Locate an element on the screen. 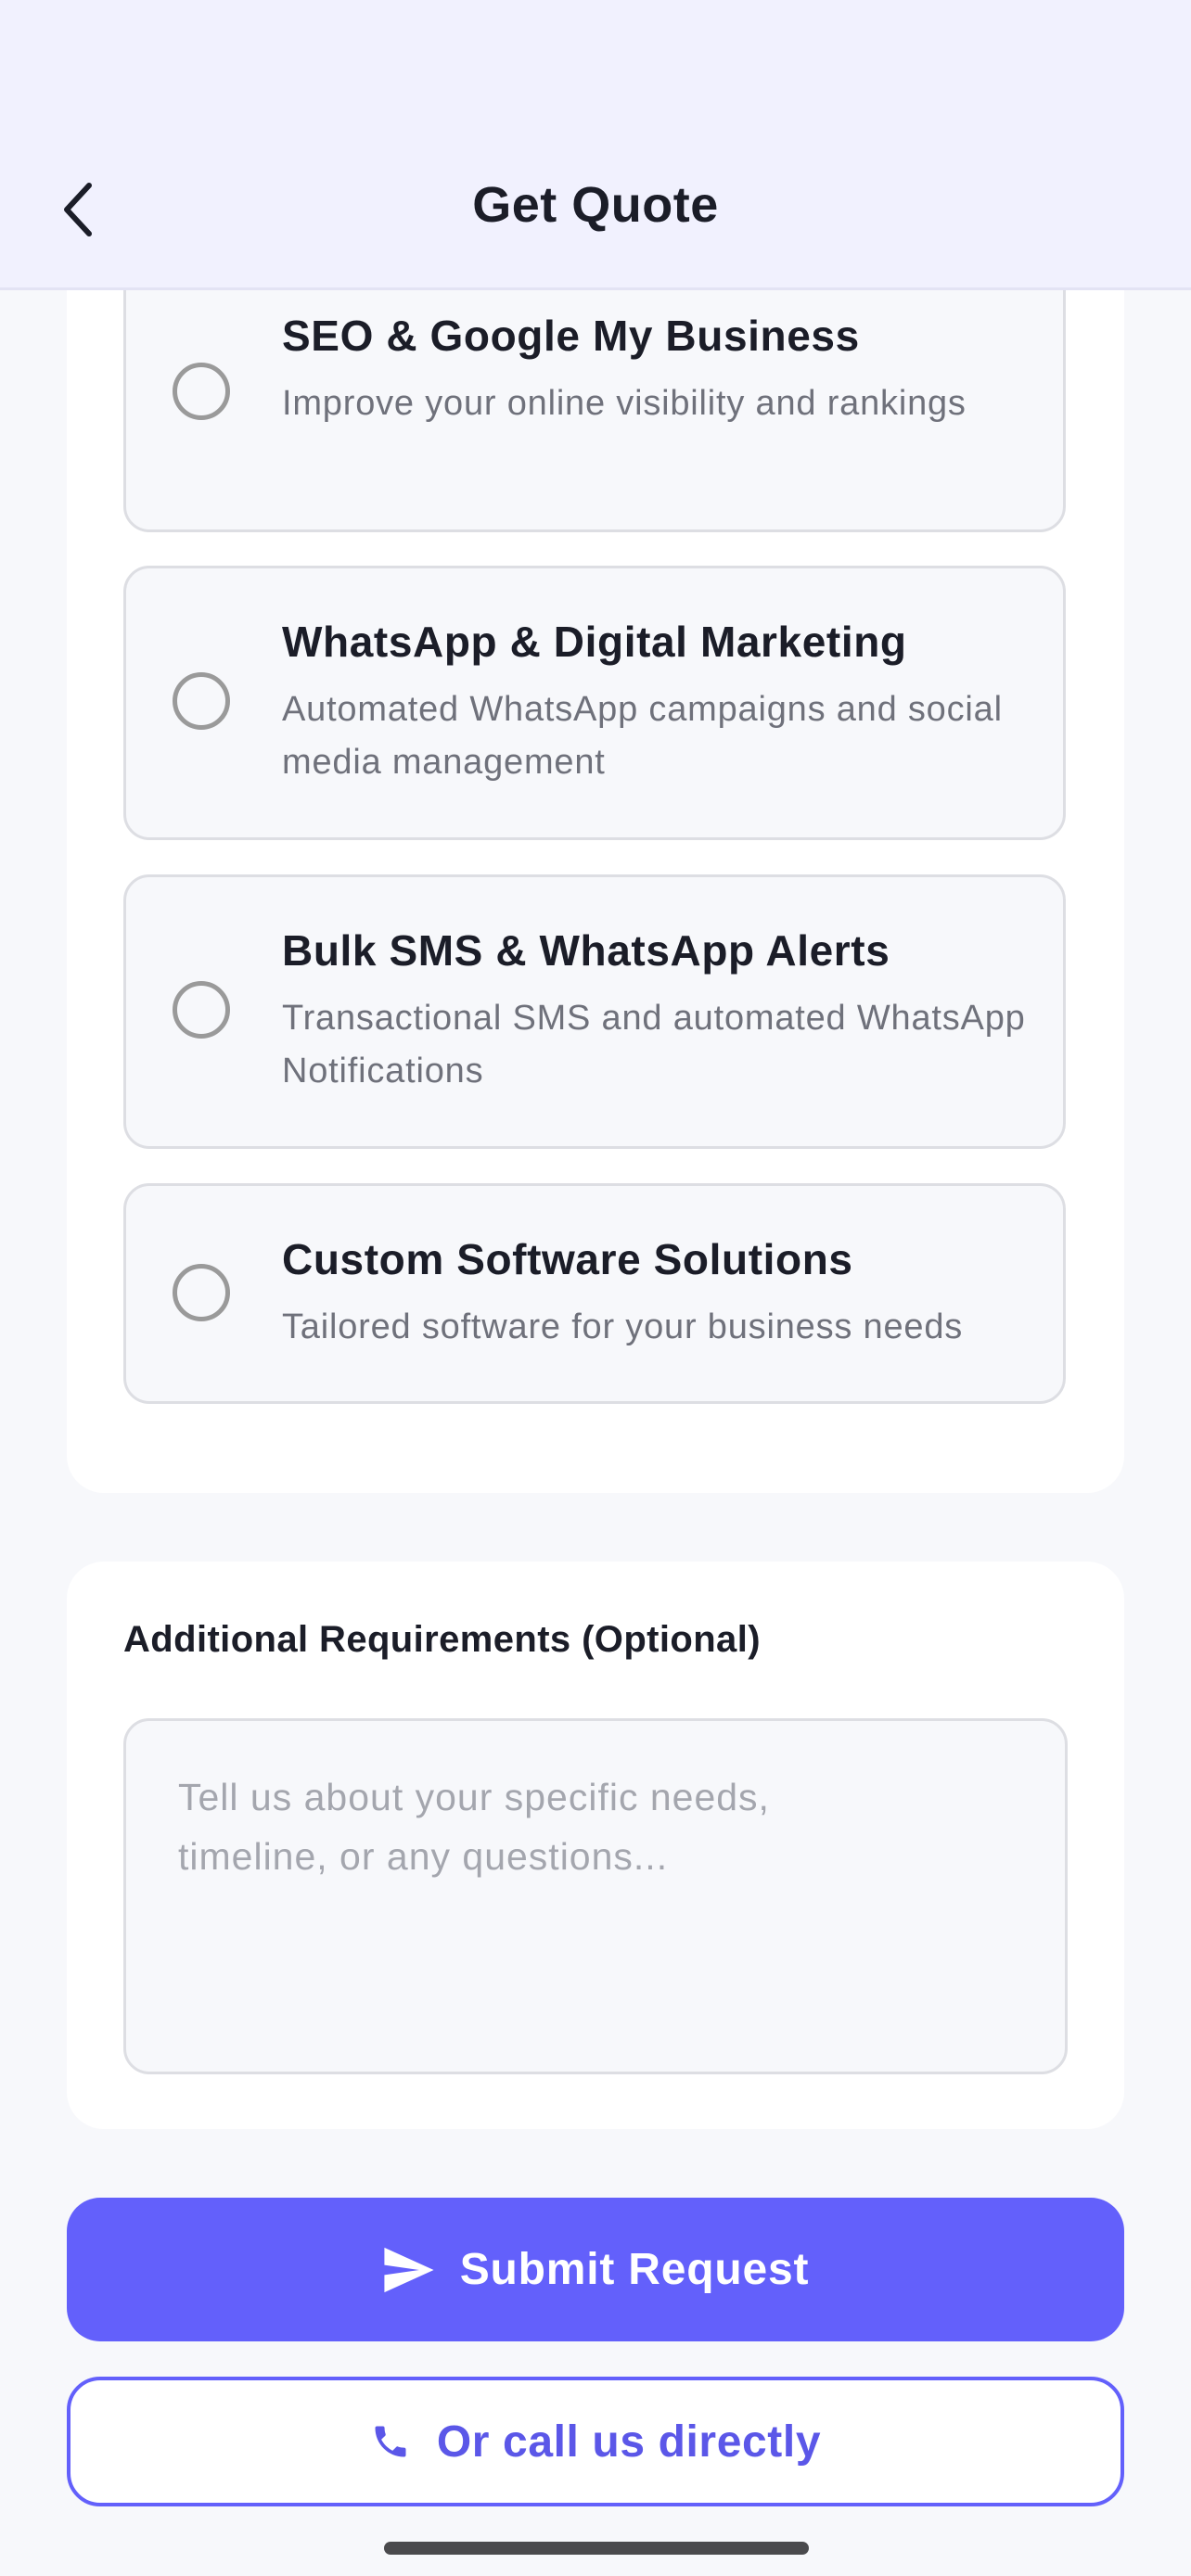  call-label: Or call us directly is located at coordinates (629, 2442).